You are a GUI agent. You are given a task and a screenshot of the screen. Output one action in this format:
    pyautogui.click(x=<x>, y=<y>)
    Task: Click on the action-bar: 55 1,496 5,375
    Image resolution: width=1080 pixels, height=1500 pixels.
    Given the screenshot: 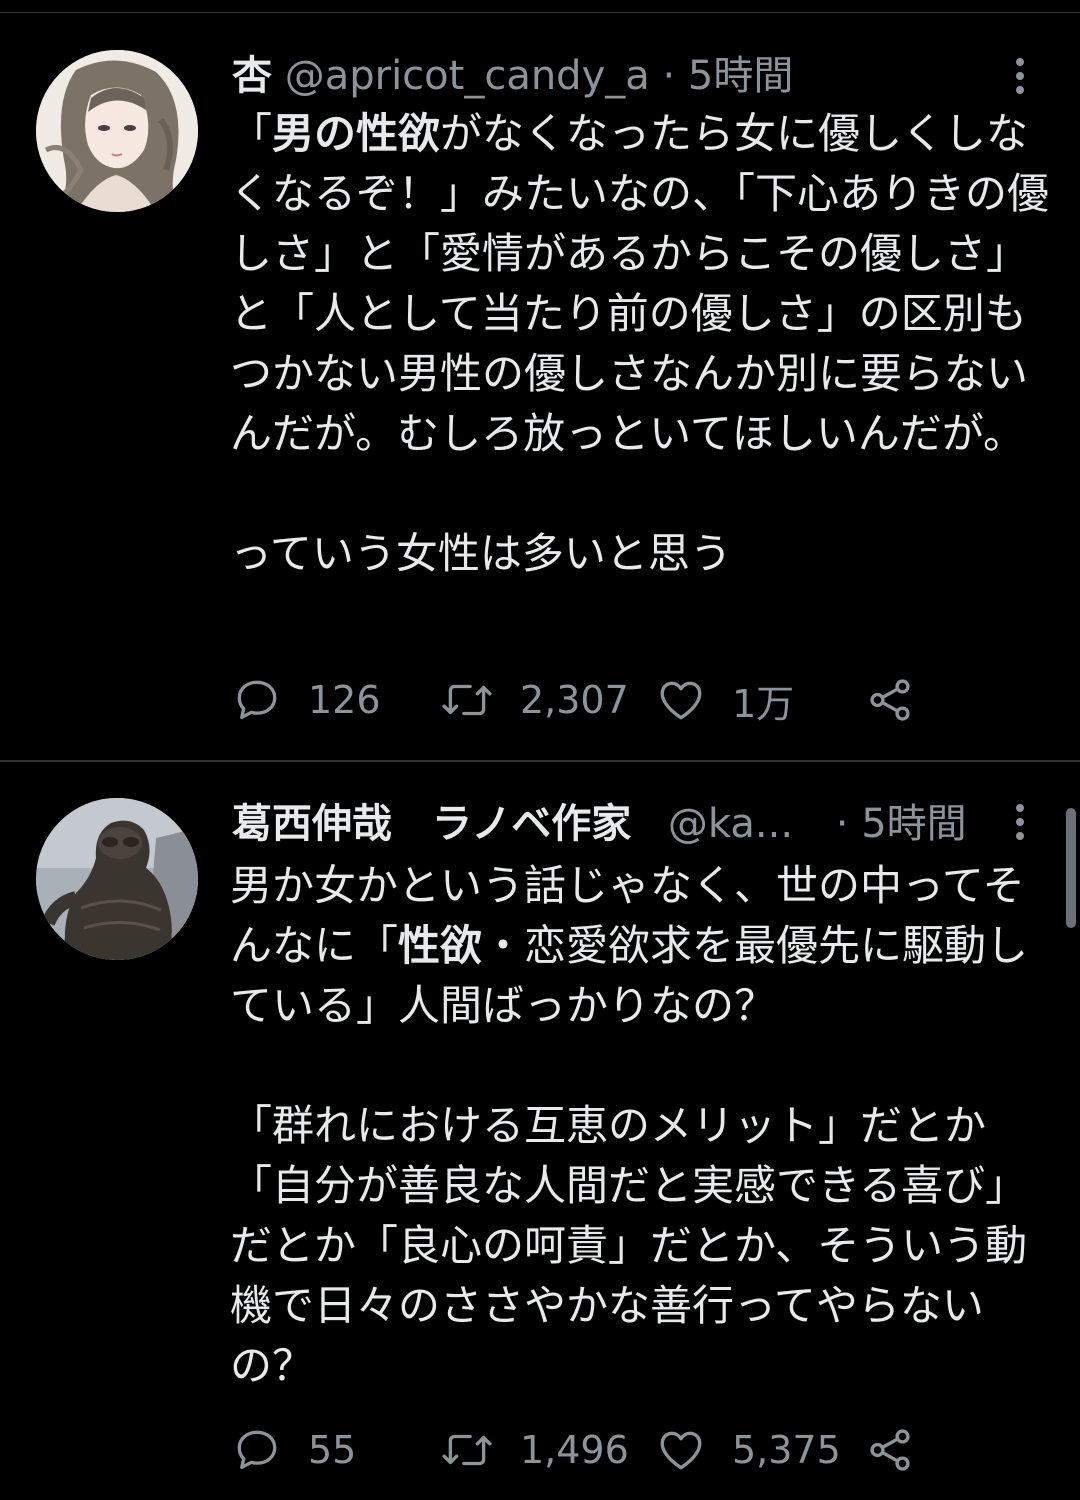 What is the action you would take?
    pyautogui.click(x=582, y=1450)
    